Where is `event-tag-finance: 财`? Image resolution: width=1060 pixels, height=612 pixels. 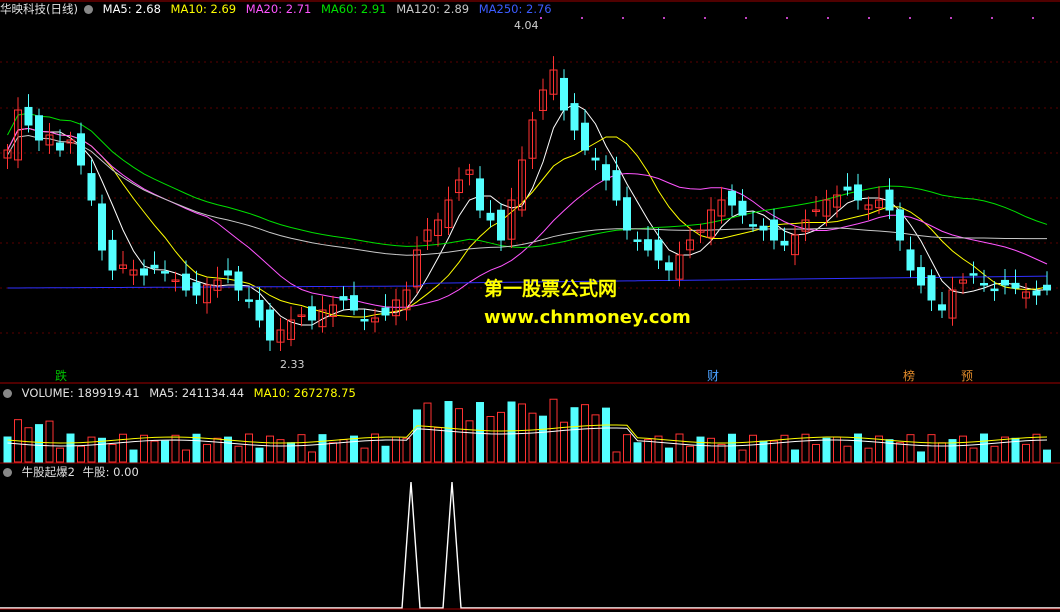
event-tag-finance: 财 is located at coordinates (713, 376).